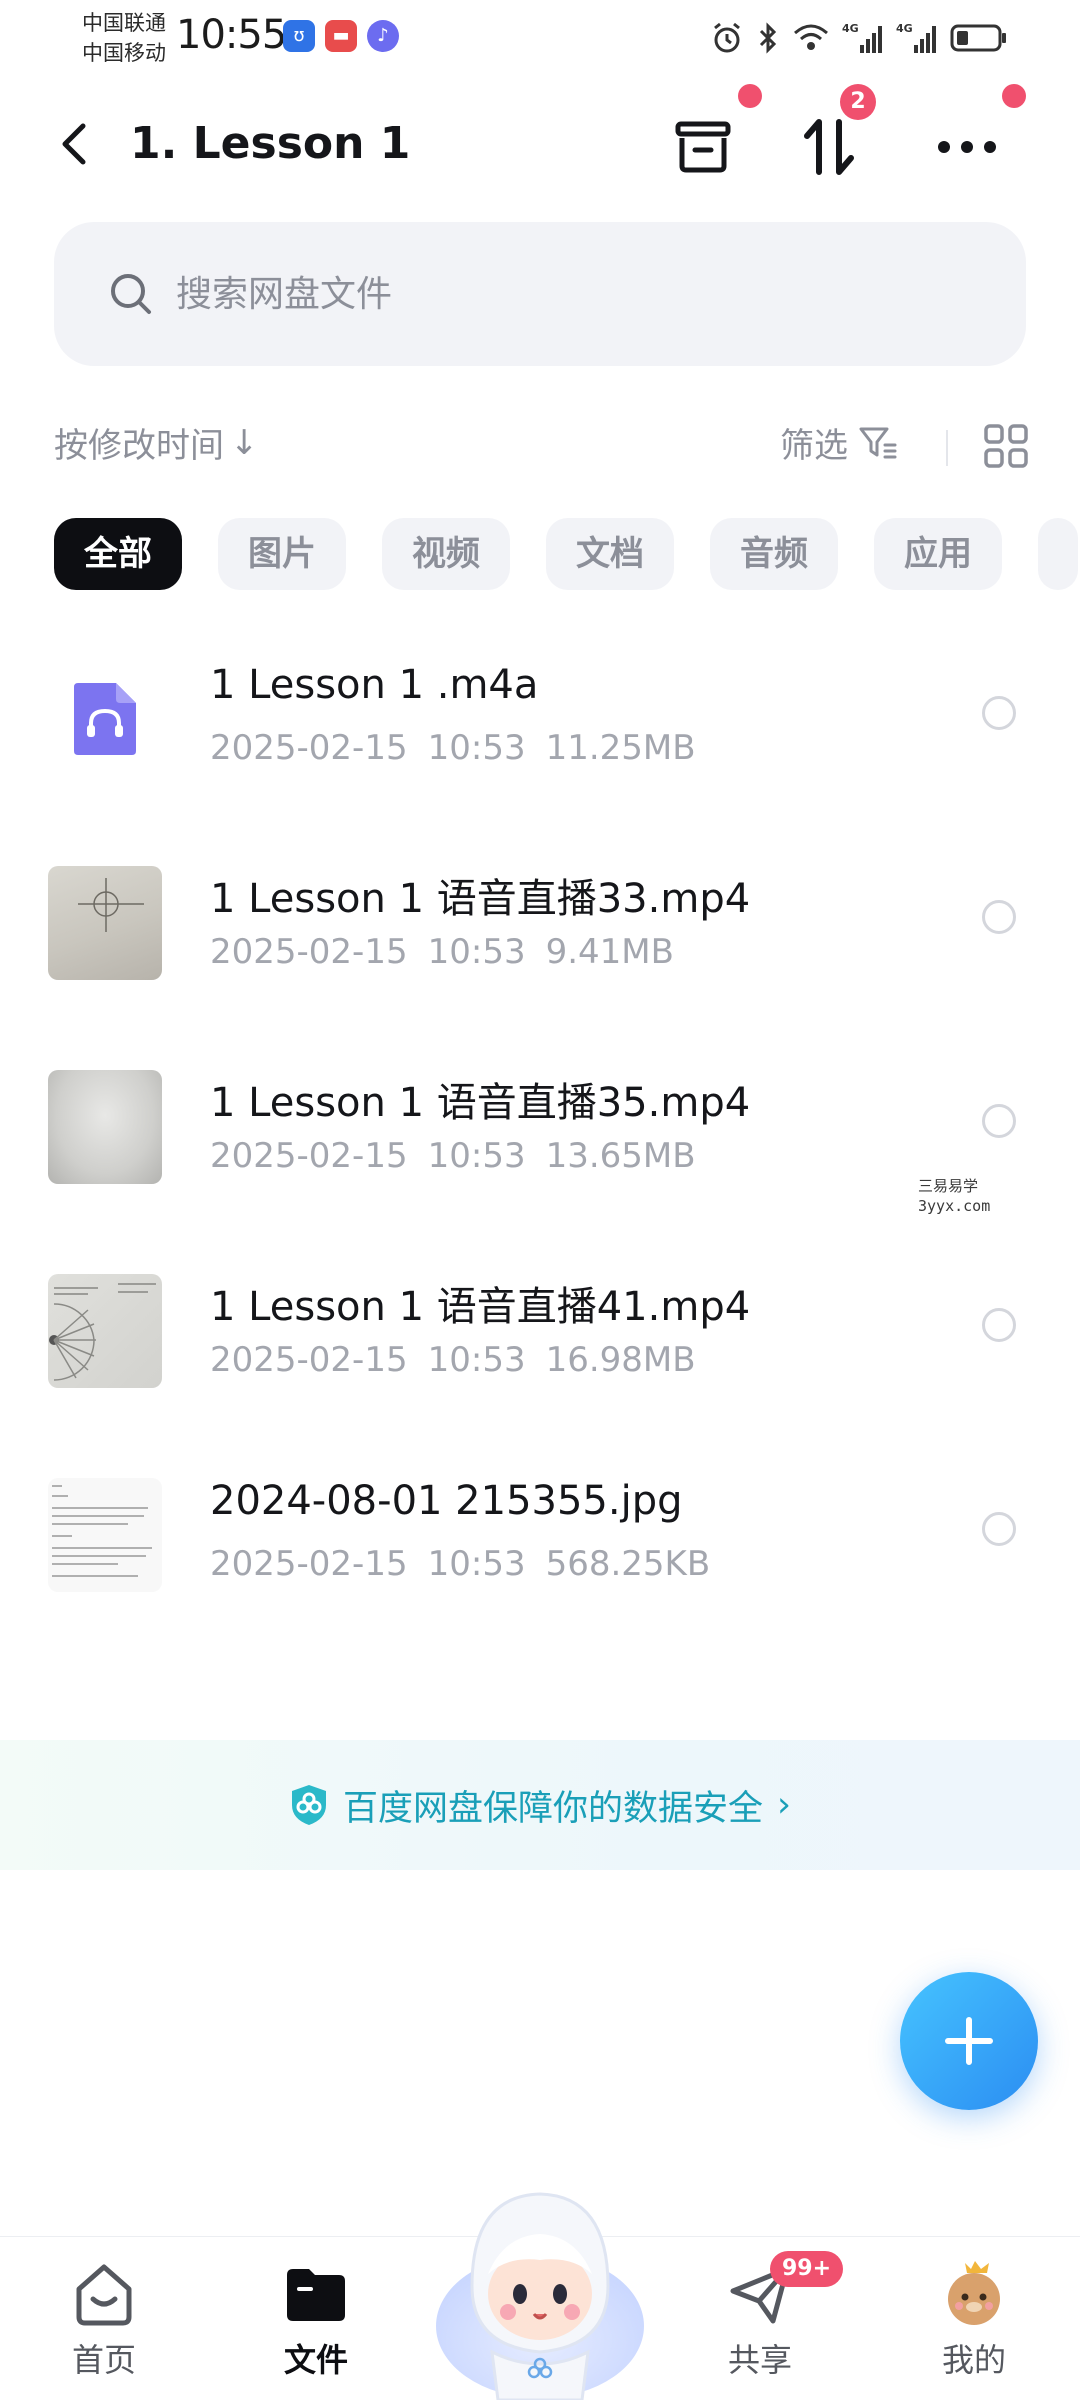 The image size is (1080, 2400). What do you see at coordinates (784, 1805) in the screenshot?
I see `chevron-right-icon: ›` at bounding box center [784, 1805].